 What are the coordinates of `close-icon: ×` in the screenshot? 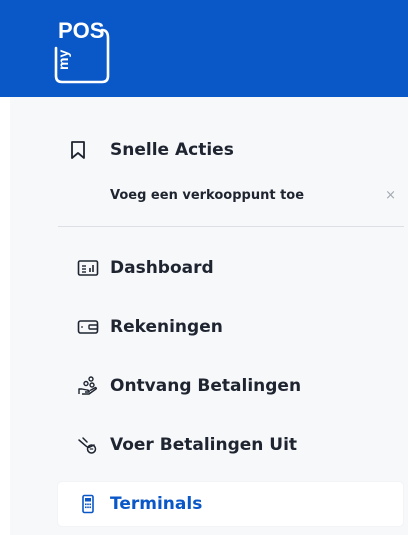 It's located at (390, 195).